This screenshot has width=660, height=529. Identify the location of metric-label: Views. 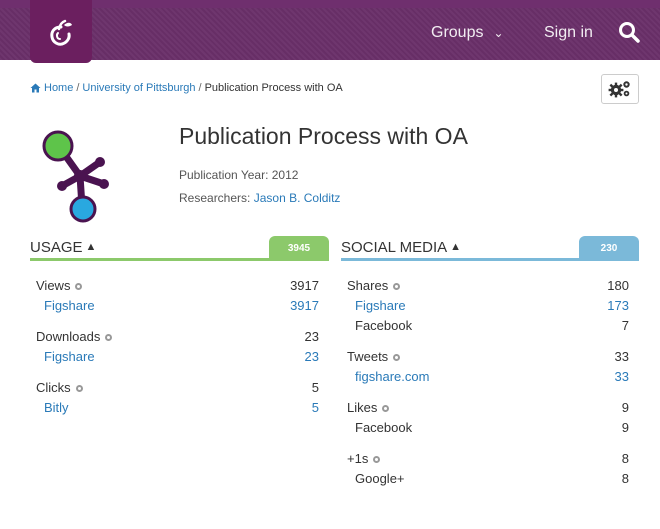
(59, 285).